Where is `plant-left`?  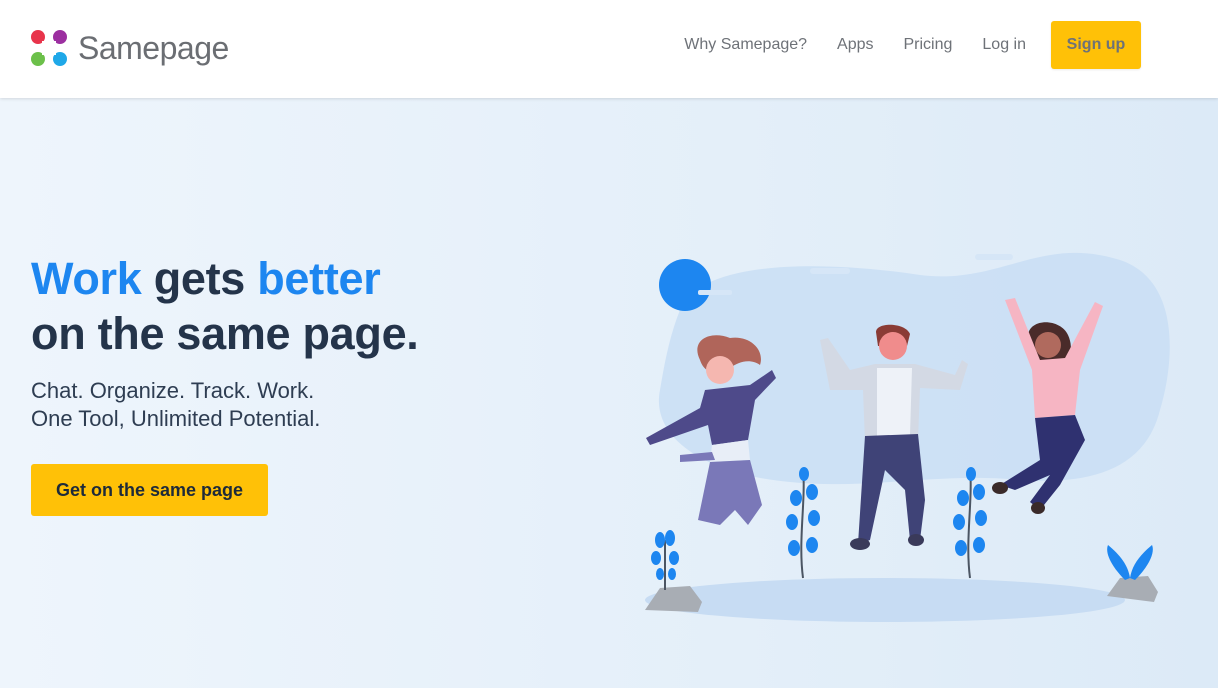 plant-left is located at coordinates (665, 560).